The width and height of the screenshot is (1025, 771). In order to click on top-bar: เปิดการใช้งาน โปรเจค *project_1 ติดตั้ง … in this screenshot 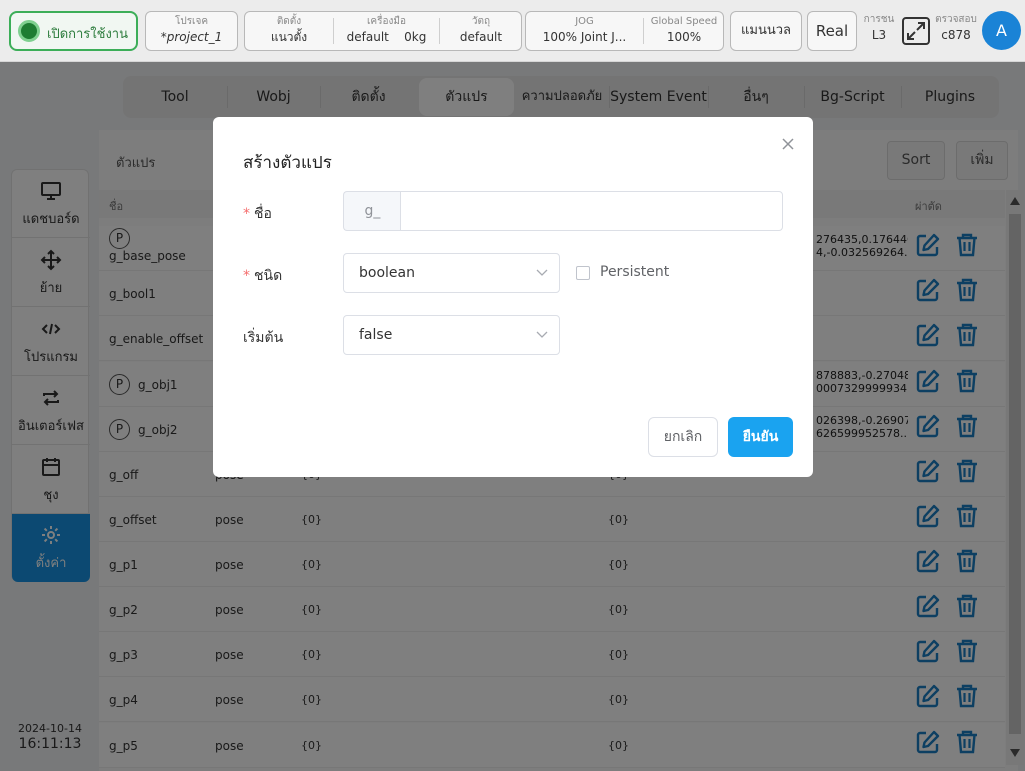, I will do `click(512, 31)`.